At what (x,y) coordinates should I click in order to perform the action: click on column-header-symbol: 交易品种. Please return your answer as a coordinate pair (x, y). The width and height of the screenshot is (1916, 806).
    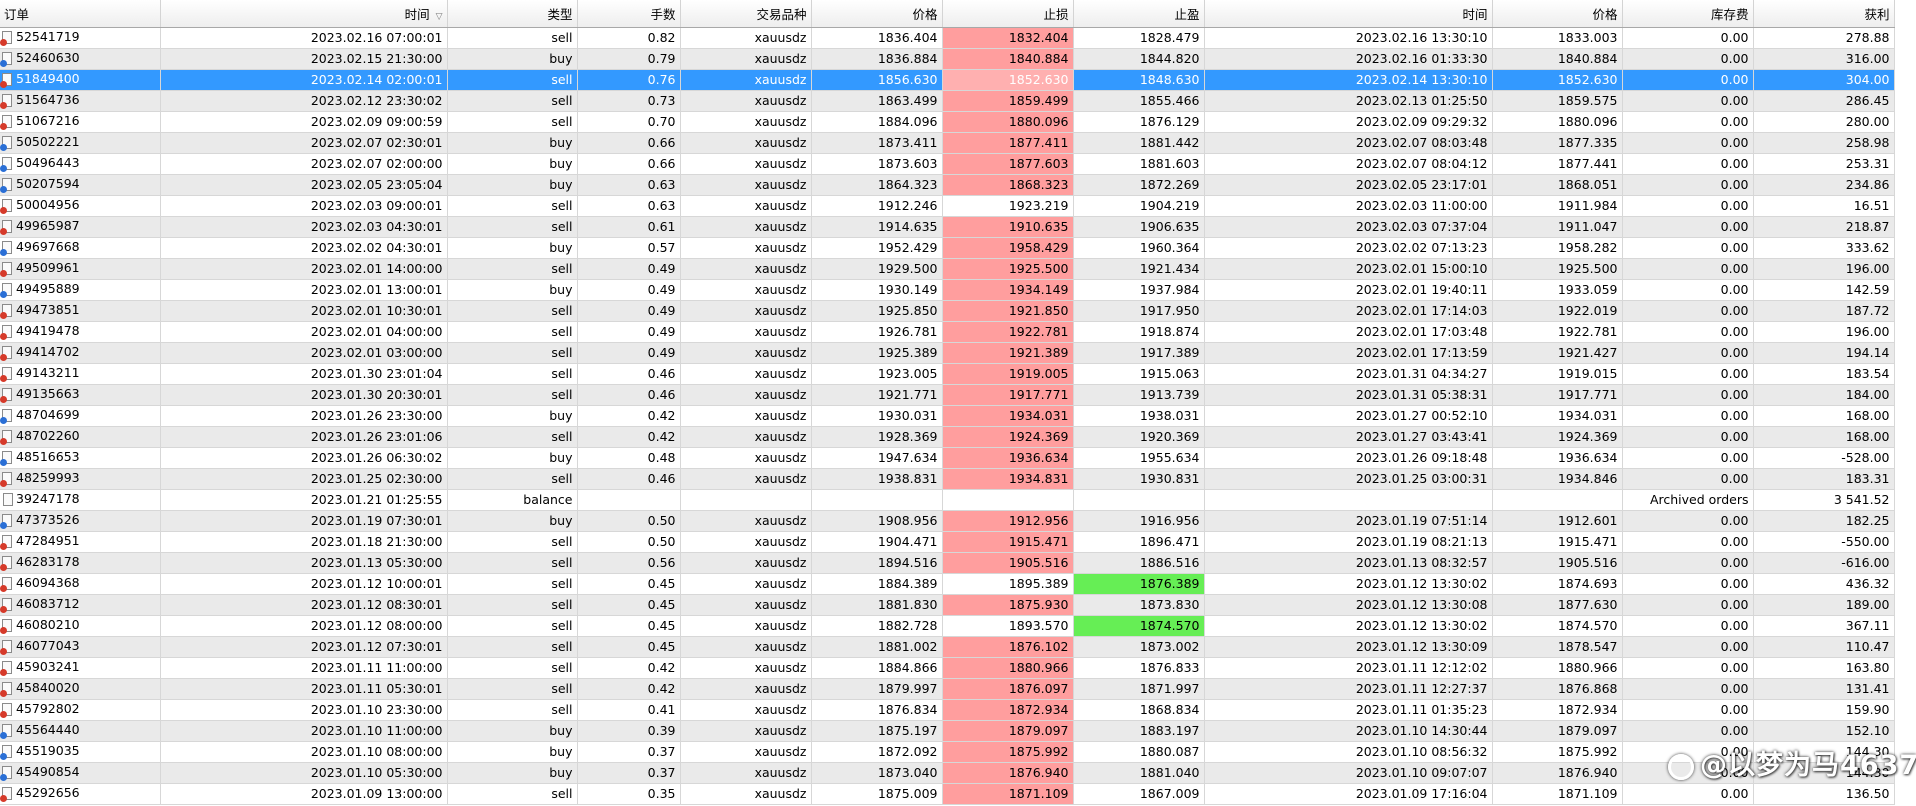
    Looking at the image, I should click on (746, 14).